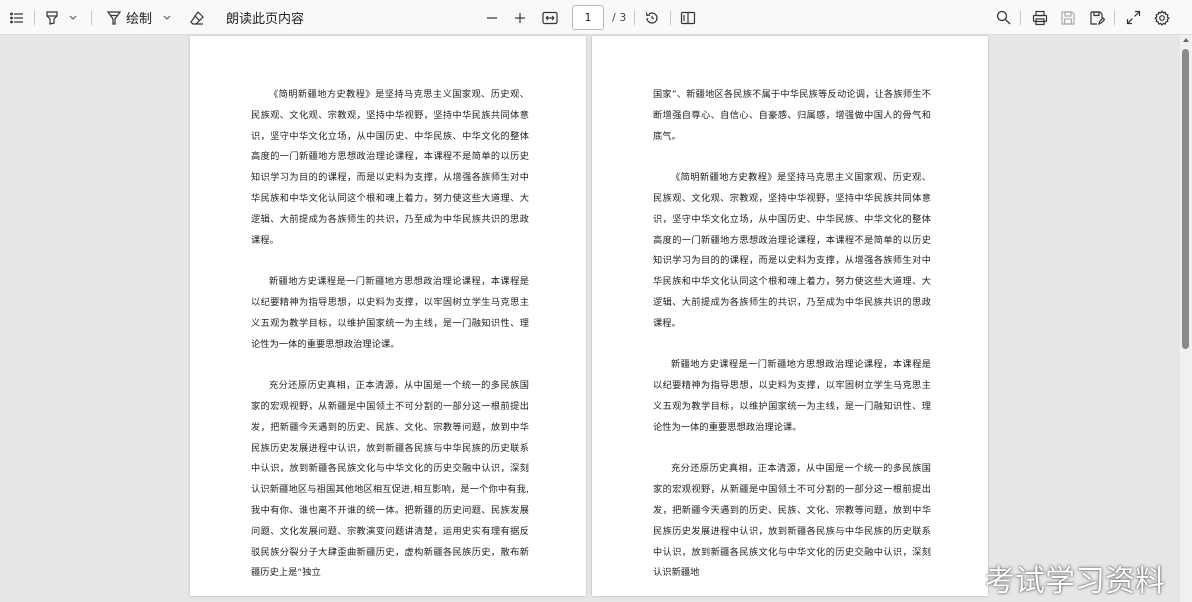  I want to click on read-aloud-label: 朗读此页内容, so click(265, 19).